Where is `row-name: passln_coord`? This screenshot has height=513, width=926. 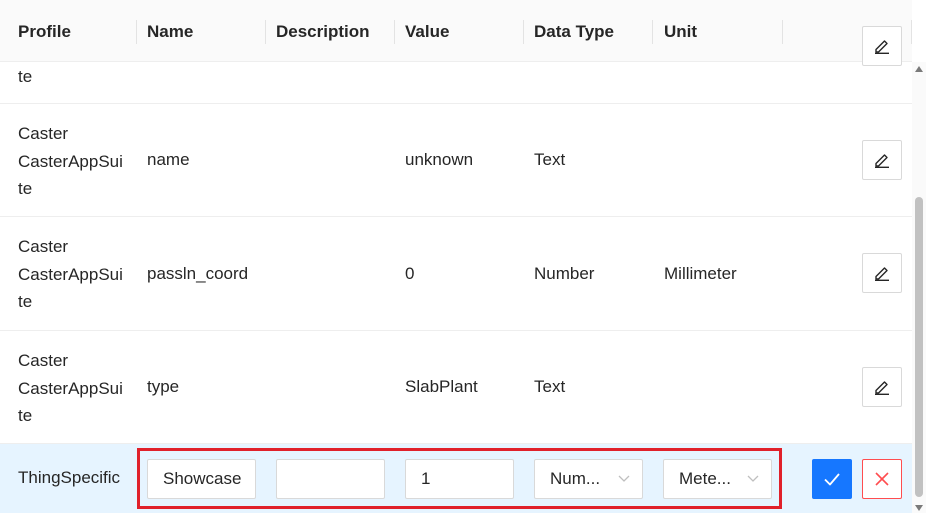 row-name: passln_coord is located at coordinates (198, 273).